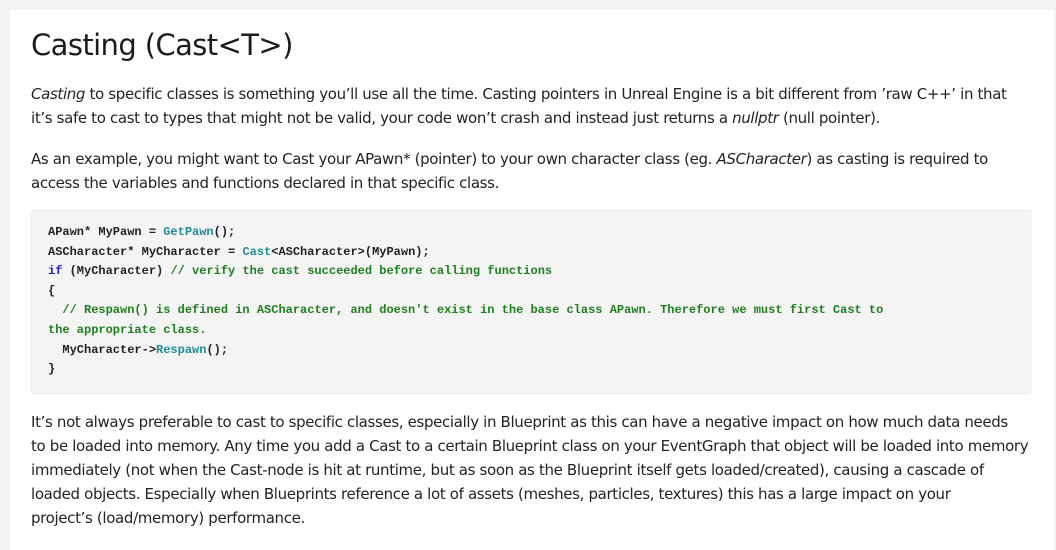 This screenshot has height=550, width=1056. What do you see at coordinates (52, 290) in the screenshot?
I see `code-line: {` at bounding box center [52, 290].